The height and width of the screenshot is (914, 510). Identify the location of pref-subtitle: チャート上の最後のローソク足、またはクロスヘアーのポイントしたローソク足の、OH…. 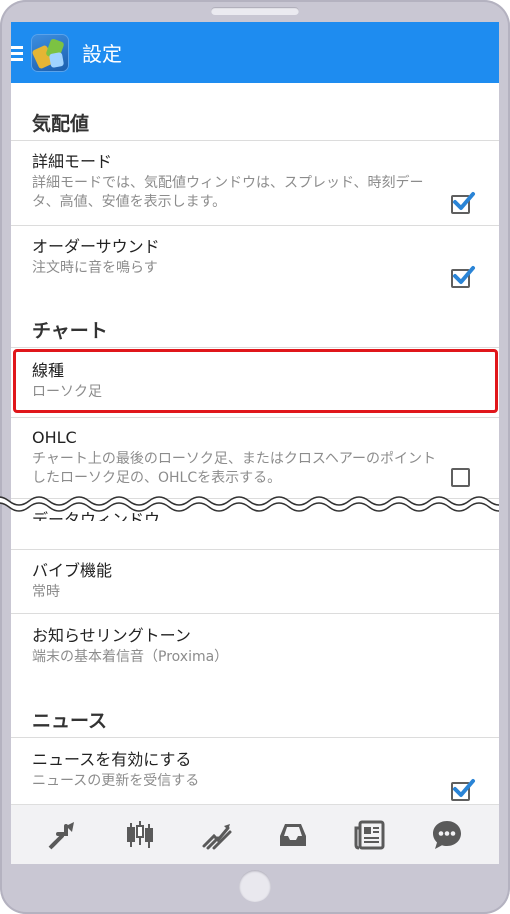
(234, 468).